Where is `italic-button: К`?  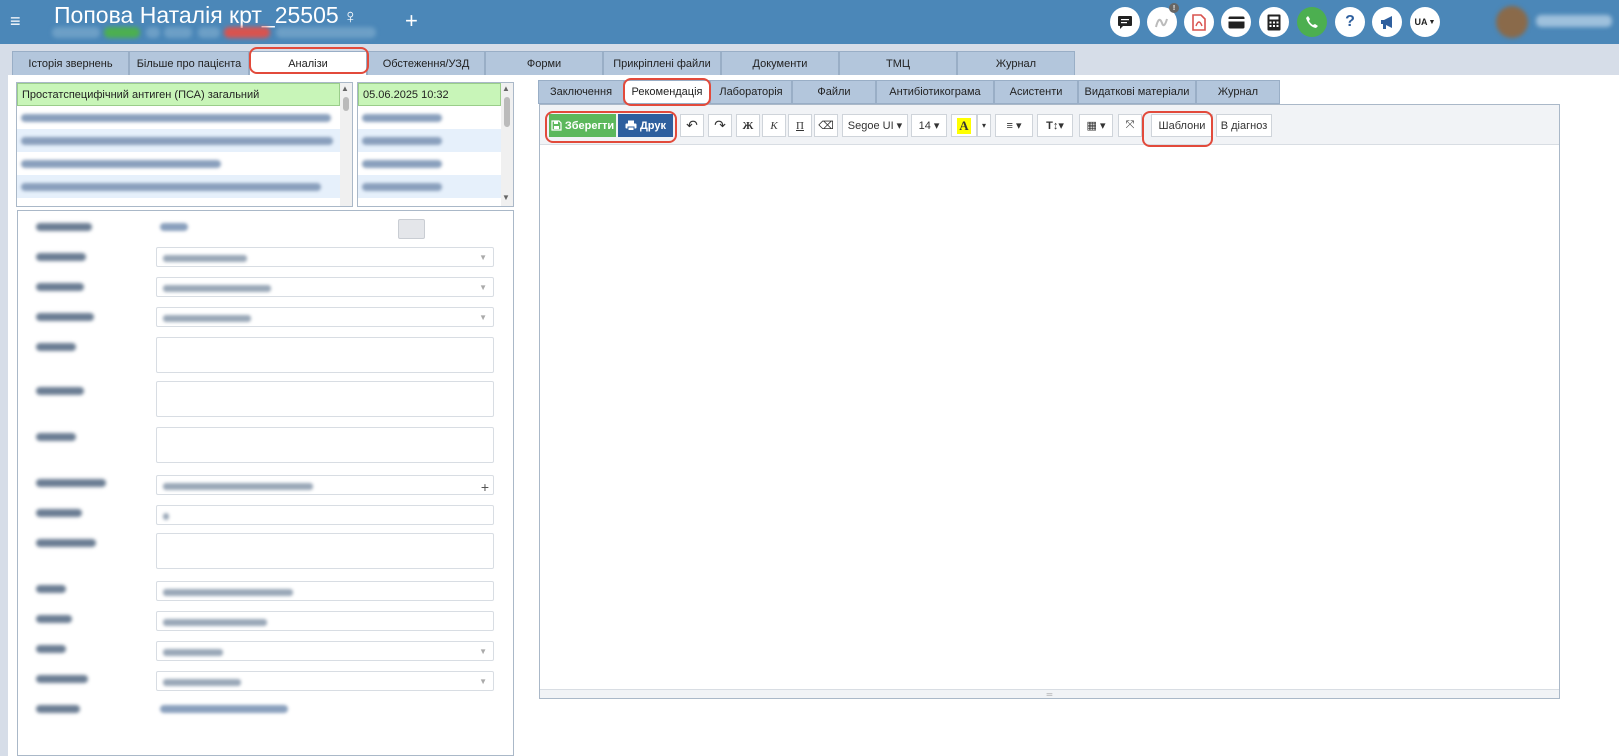 italic-button: К is located at coordinates (774, 125).